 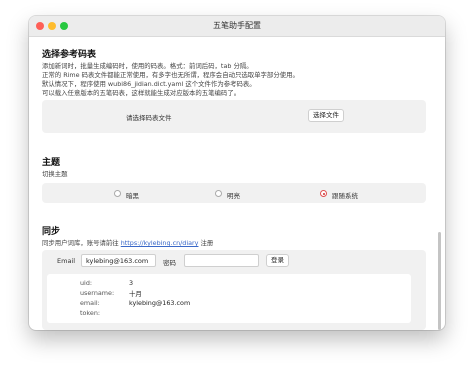 What do you see at coordinates (277, 260) in the screenshot?
I see `login-button: 登录` at bounding box center [277, 260].